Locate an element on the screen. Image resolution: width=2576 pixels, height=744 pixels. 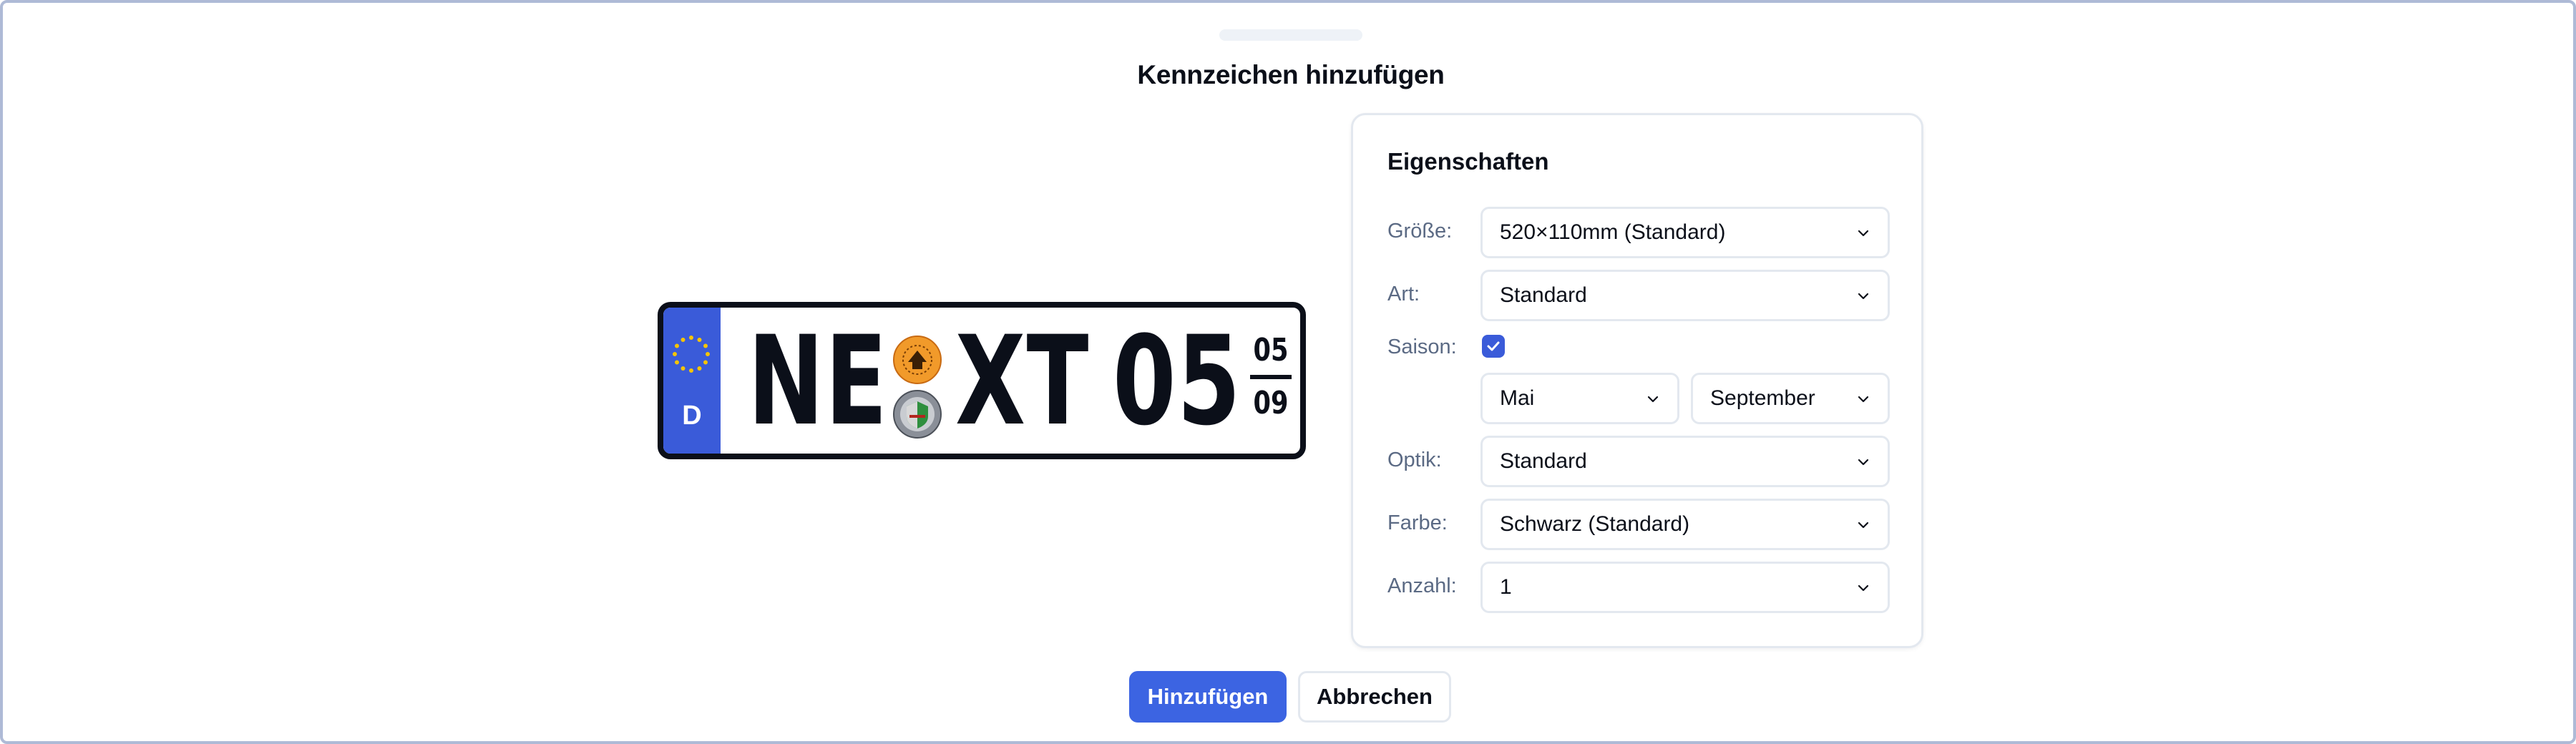
color-select: Schwarz (Standard) is located at coordinates (1685, 525).